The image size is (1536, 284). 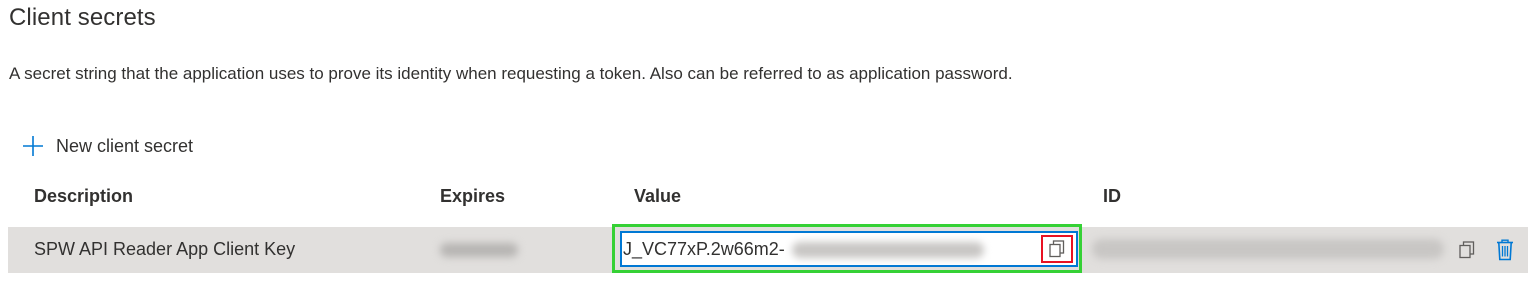 I want to click on new-client-secret-label: New client secret, so click(x=125, y=145).